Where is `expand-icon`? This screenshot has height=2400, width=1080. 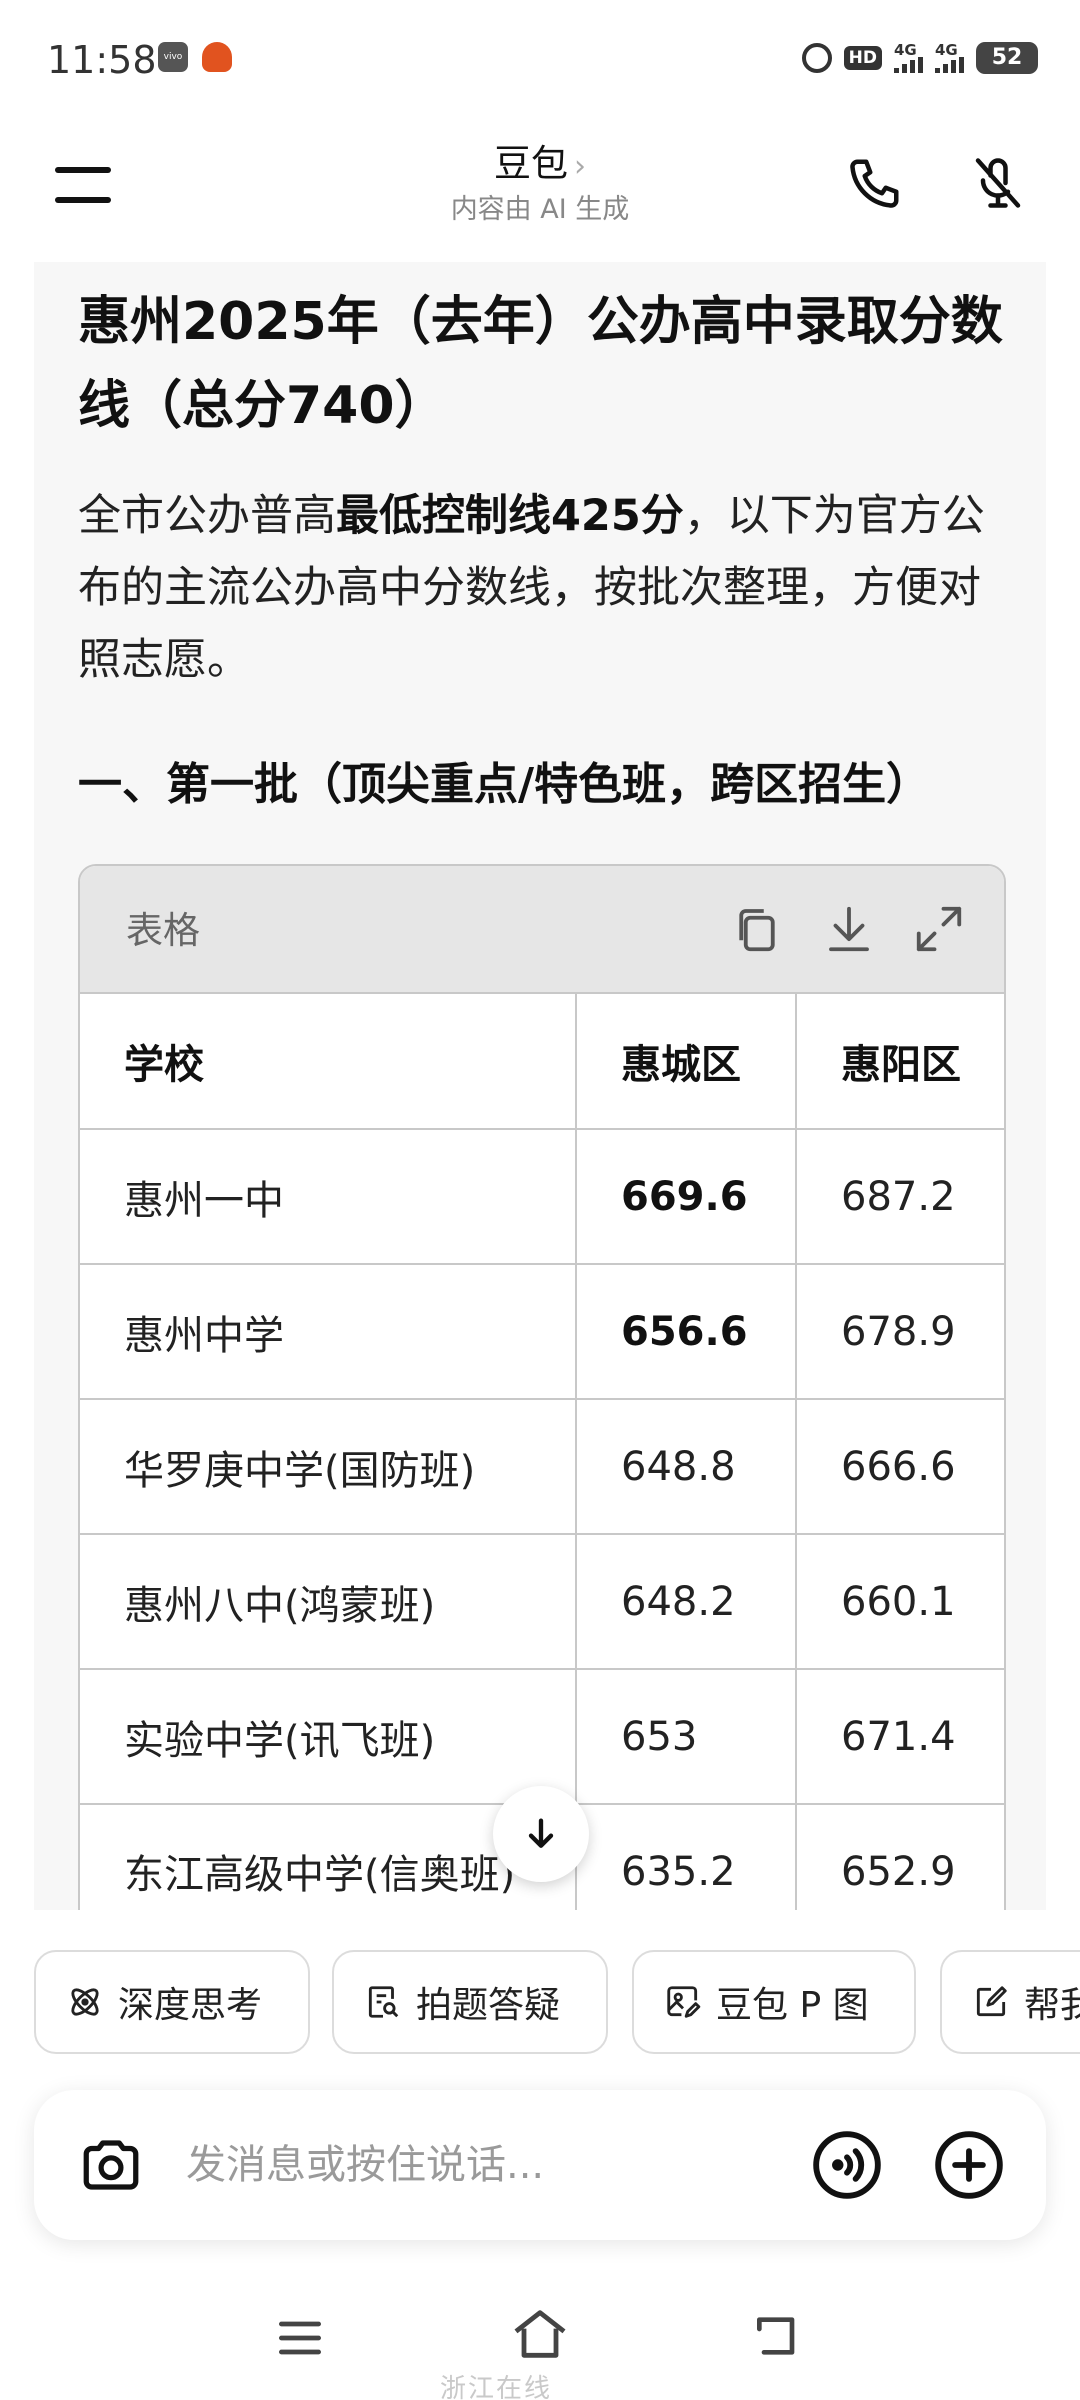
expand-icon is located at coordinates (939, 929).